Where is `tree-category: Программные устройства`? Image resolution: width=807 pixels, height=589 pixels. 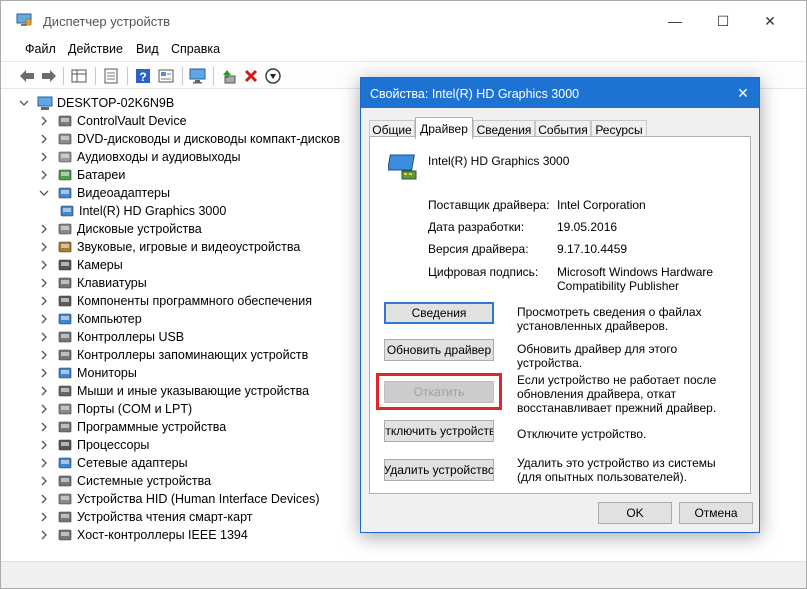
tree-category: Программные устройства is located at coordinates (132, 427).